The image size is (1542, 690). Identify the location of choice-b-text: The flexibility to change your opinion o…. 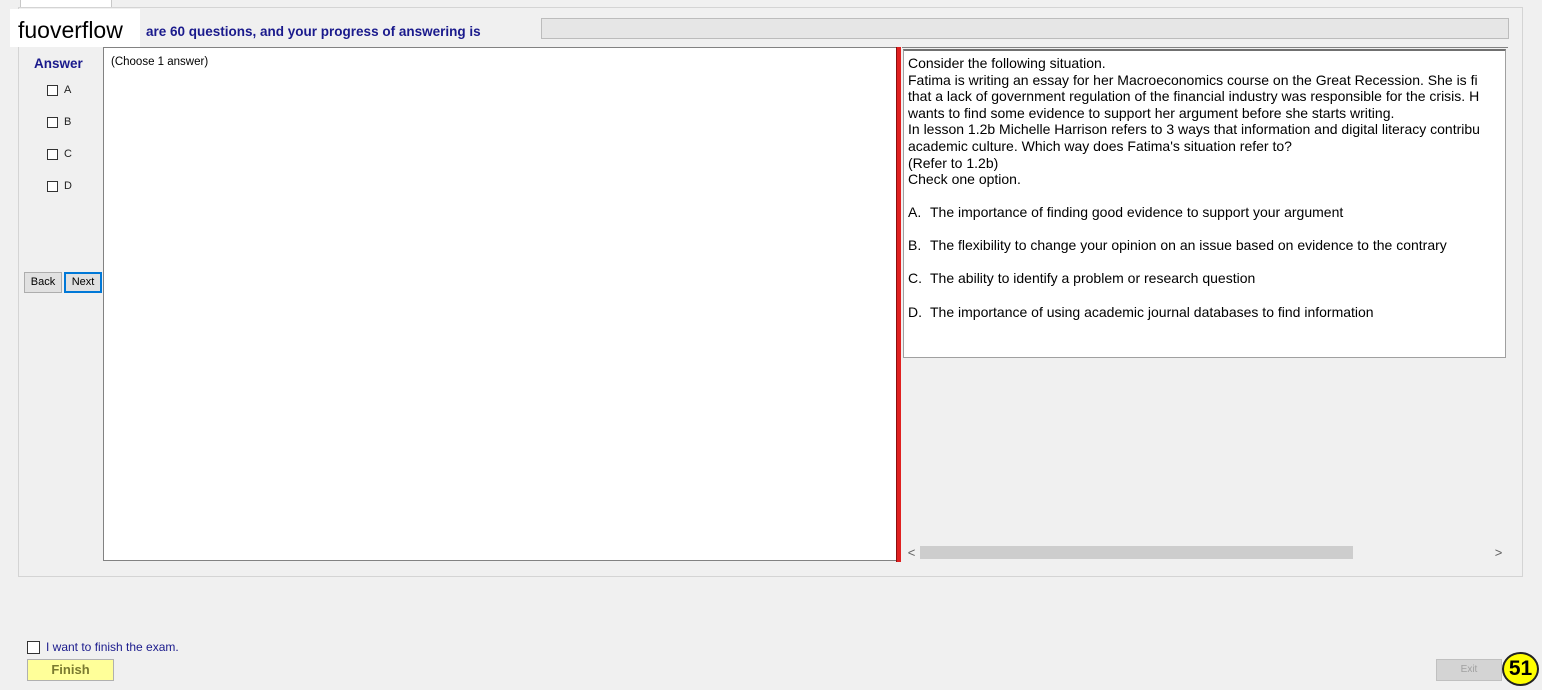
(1188, 245).